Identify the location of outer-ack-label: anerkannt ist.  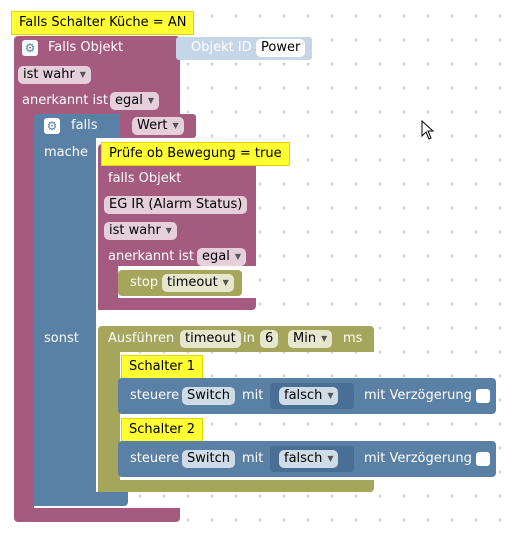
(65, 100).